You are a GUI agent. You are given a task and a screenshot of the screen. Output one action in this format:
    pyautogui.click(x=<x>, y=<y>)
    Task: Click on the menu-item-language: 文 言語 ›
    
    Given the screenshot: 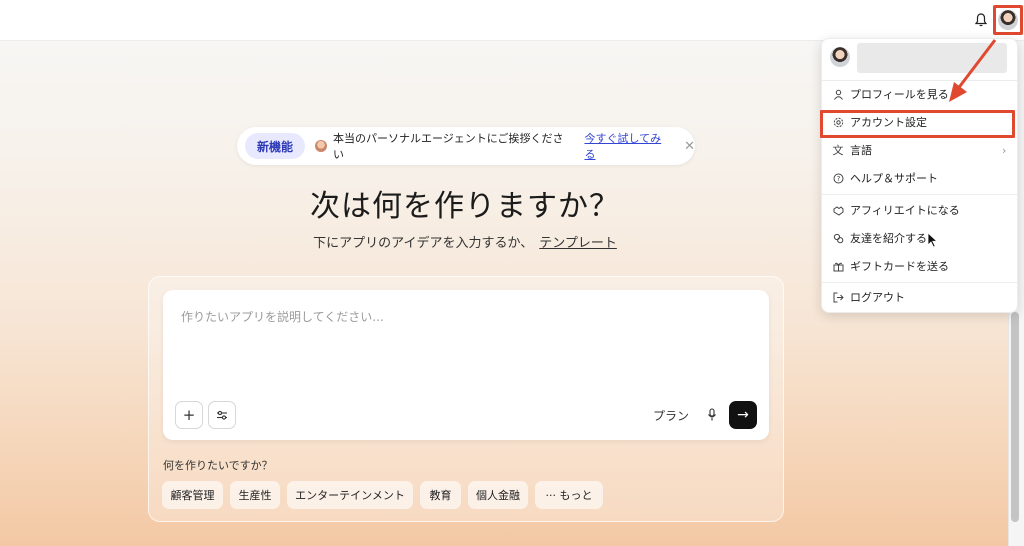 What is the action you would take?
    pyautogui.click(x=919, y=150)
    